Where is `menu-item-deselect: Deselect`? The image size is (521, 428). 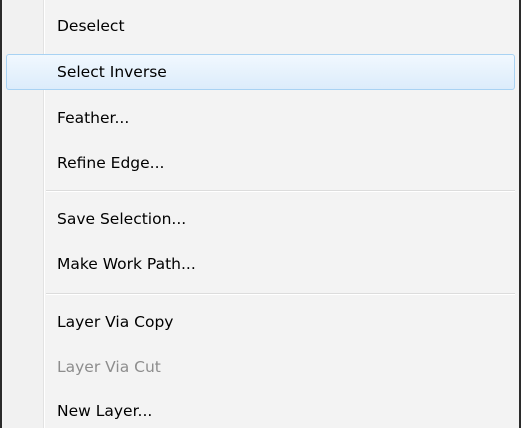
menu-item-deselect: Deselect is located at coordinates (260, 26).